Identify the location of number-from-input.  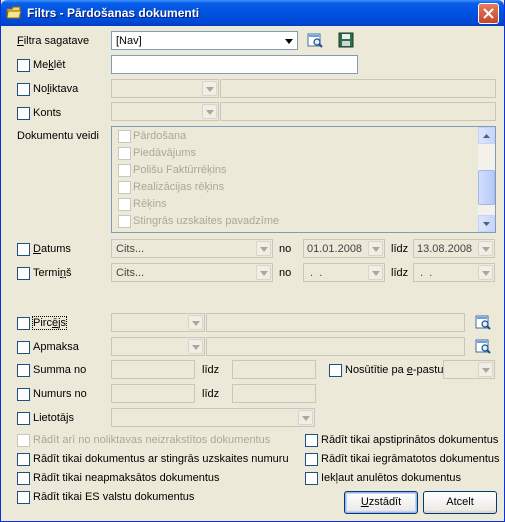
(153, 393).